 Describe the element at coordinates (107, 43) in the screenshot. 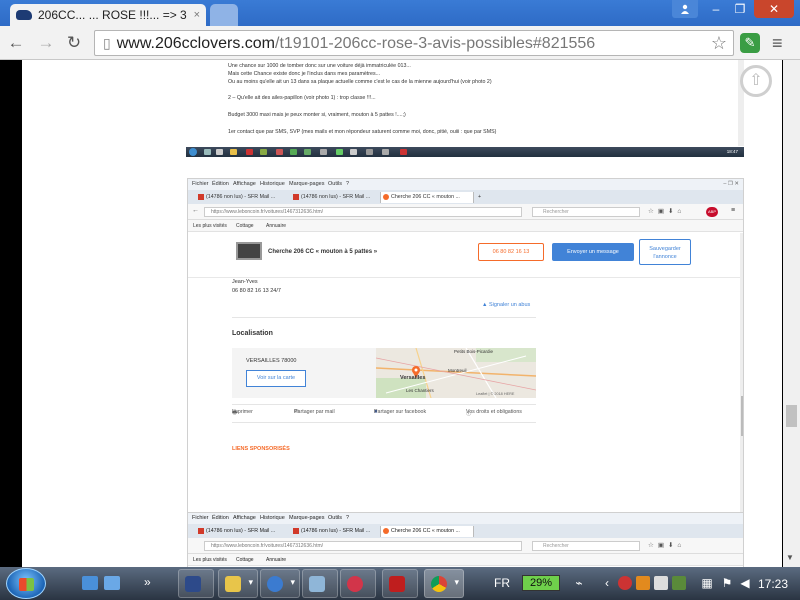

I see `page-info-icon: ▯` at that location.